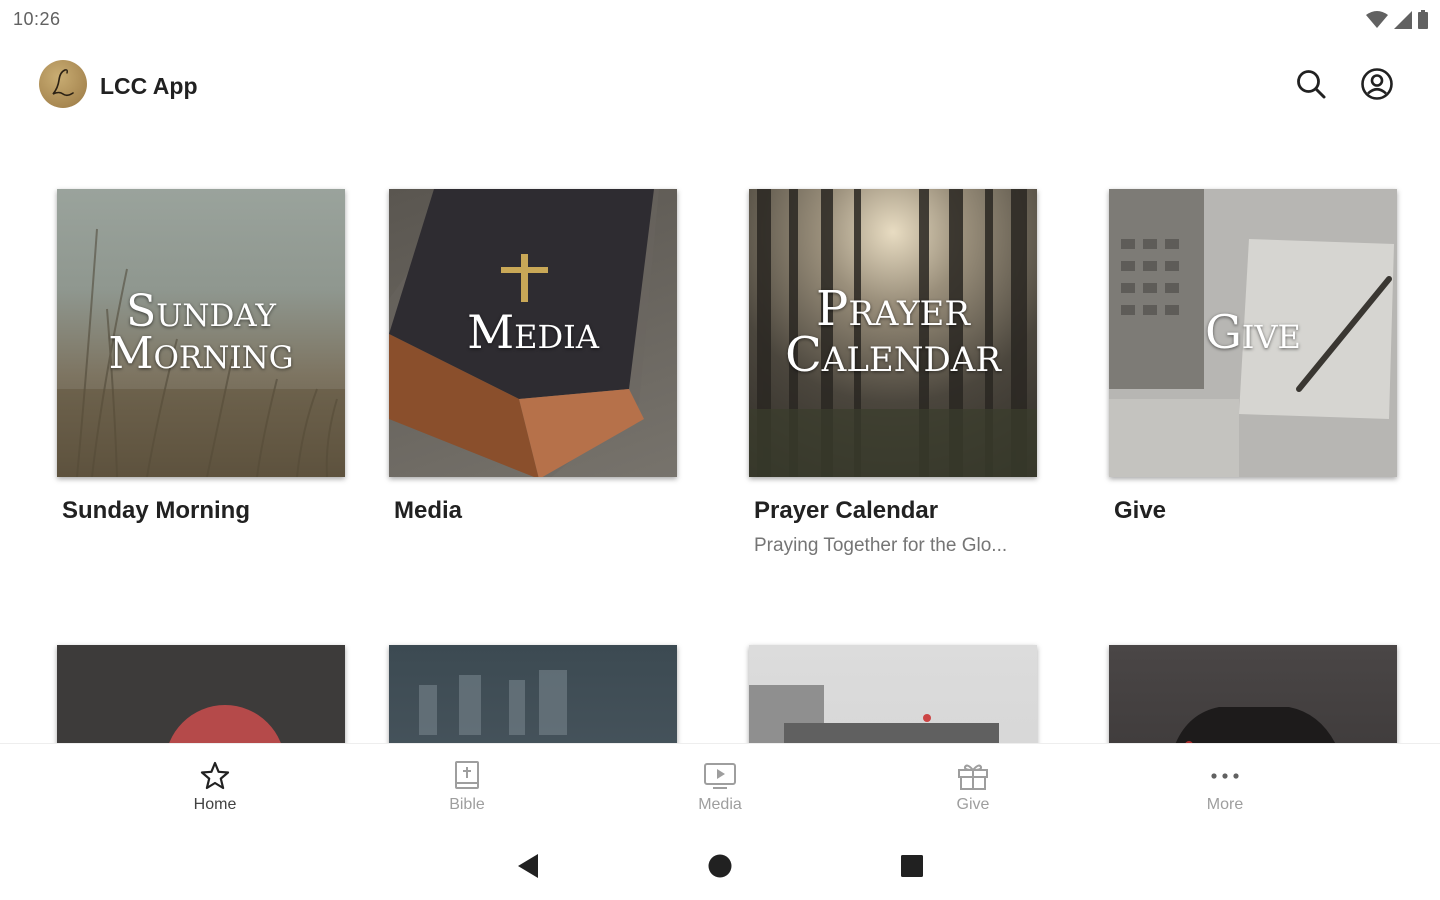  I want to click on more-icon, so click(1225, 776).